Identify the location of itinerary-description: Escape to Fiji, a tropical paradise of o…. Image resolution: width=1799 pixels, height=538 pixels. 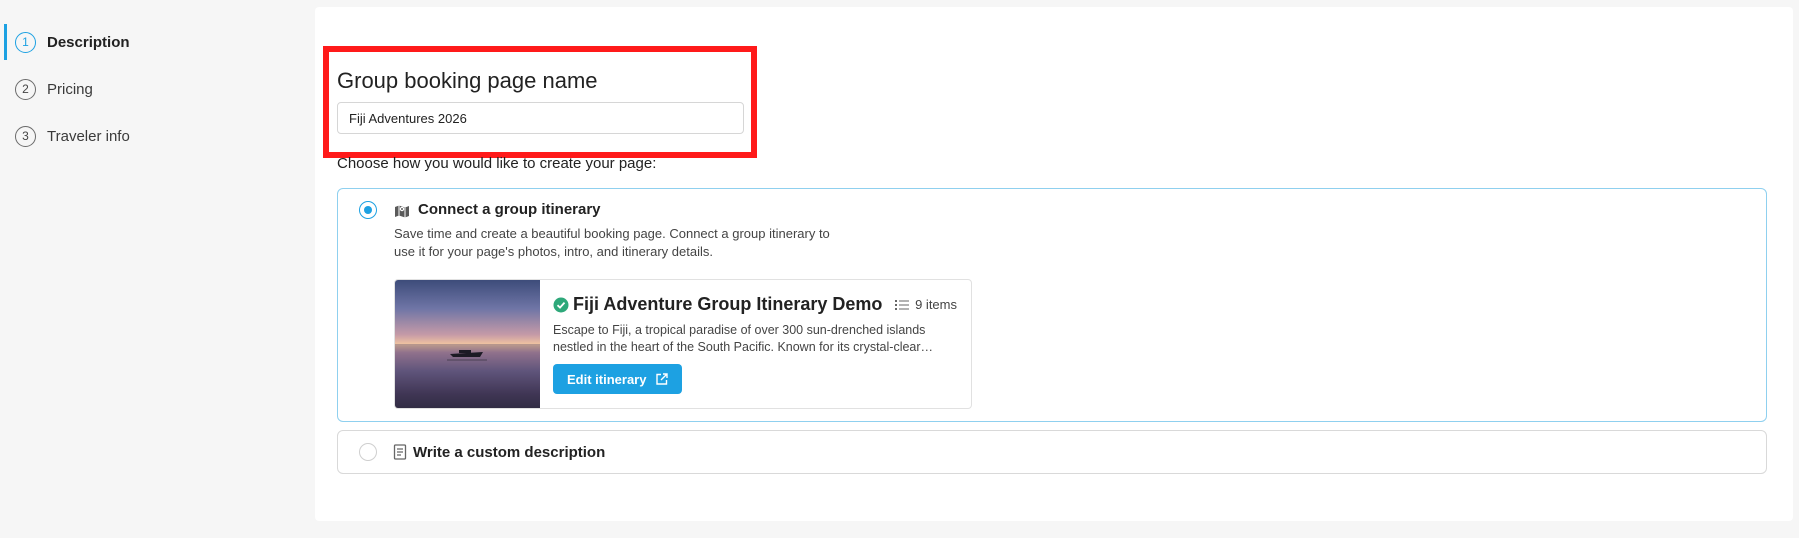
(743, 338).